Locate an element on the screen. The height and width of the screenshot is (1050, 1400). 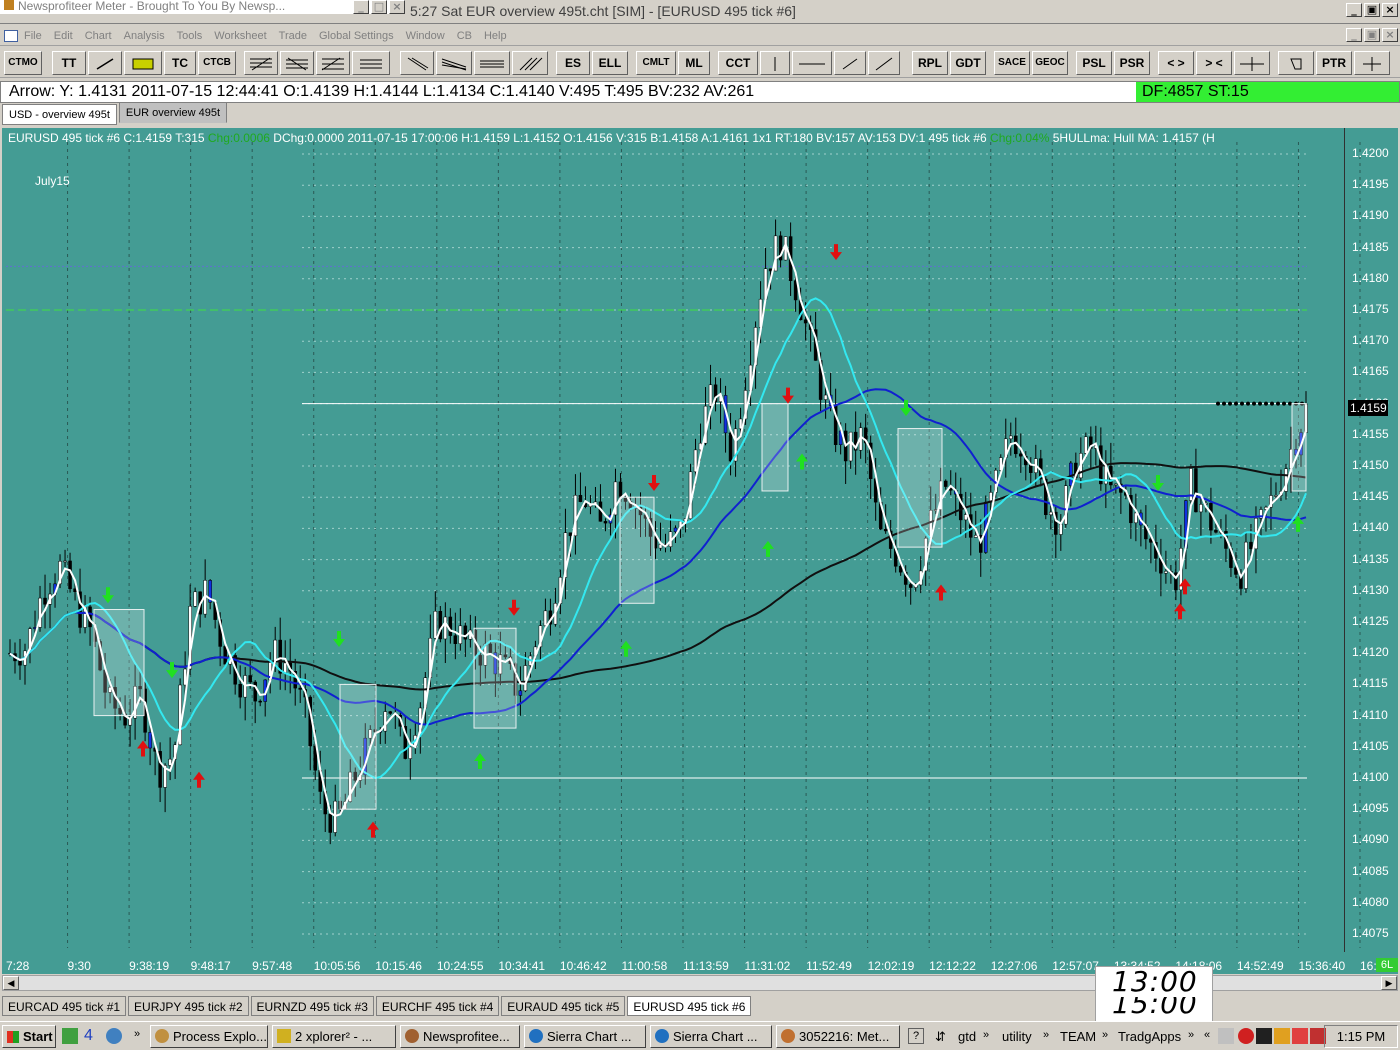
ray-icon is located at coordinates (850, 63).